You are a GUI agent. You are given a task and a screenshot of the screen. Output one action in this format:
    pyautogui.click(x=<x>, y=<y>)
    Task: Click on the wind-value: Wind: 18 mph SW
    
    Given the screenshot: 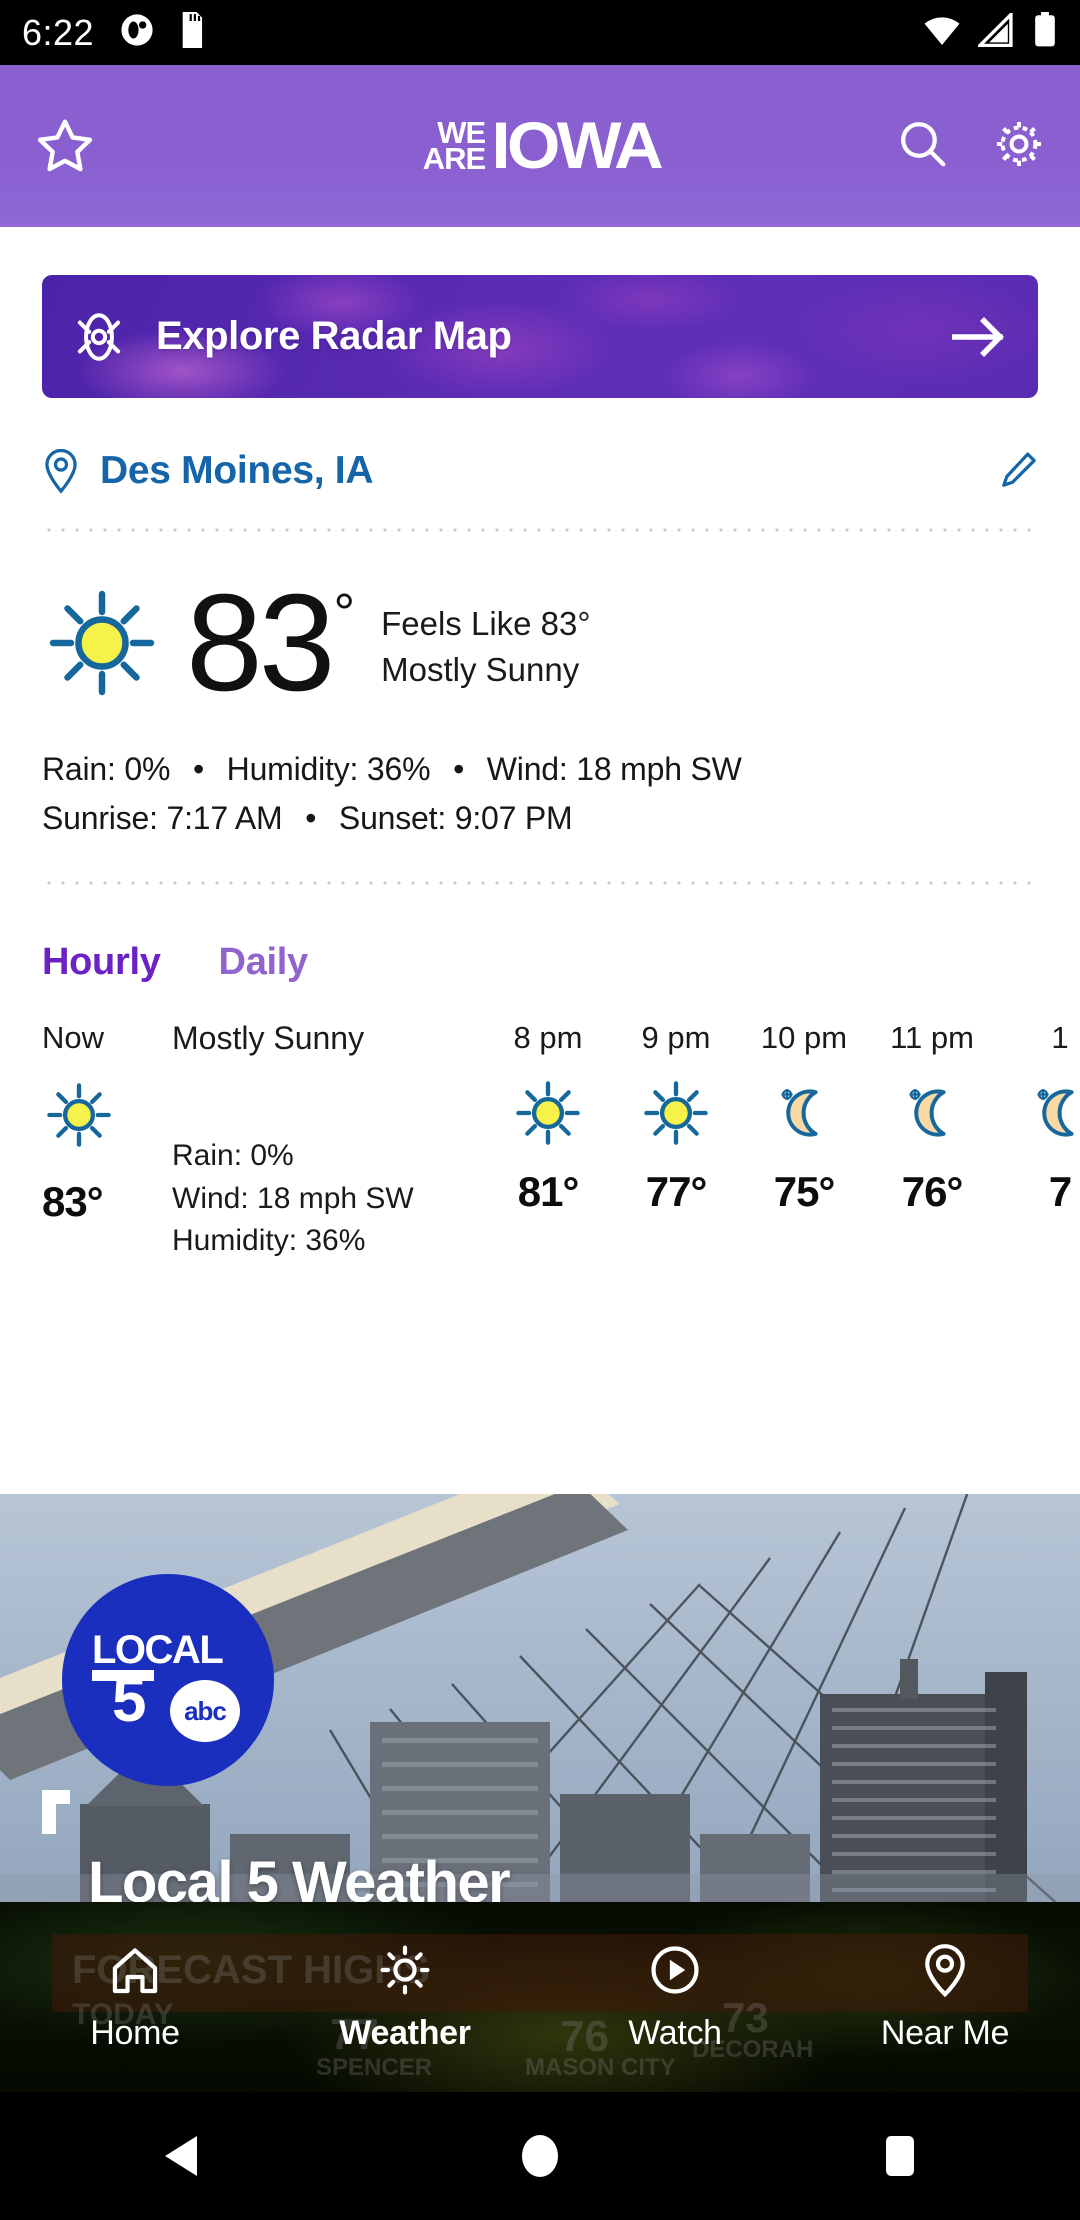 What is the action you would take?
    pyautogui.click(x=614, y=768)
    